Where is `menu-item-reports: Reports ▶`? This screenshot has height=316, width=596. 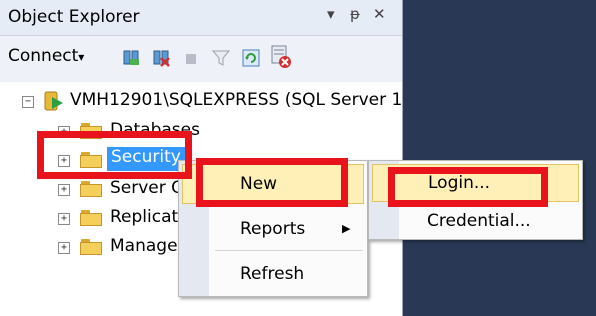
menu-item-reports: Reports ▶ is located at coordinates (273, 228).